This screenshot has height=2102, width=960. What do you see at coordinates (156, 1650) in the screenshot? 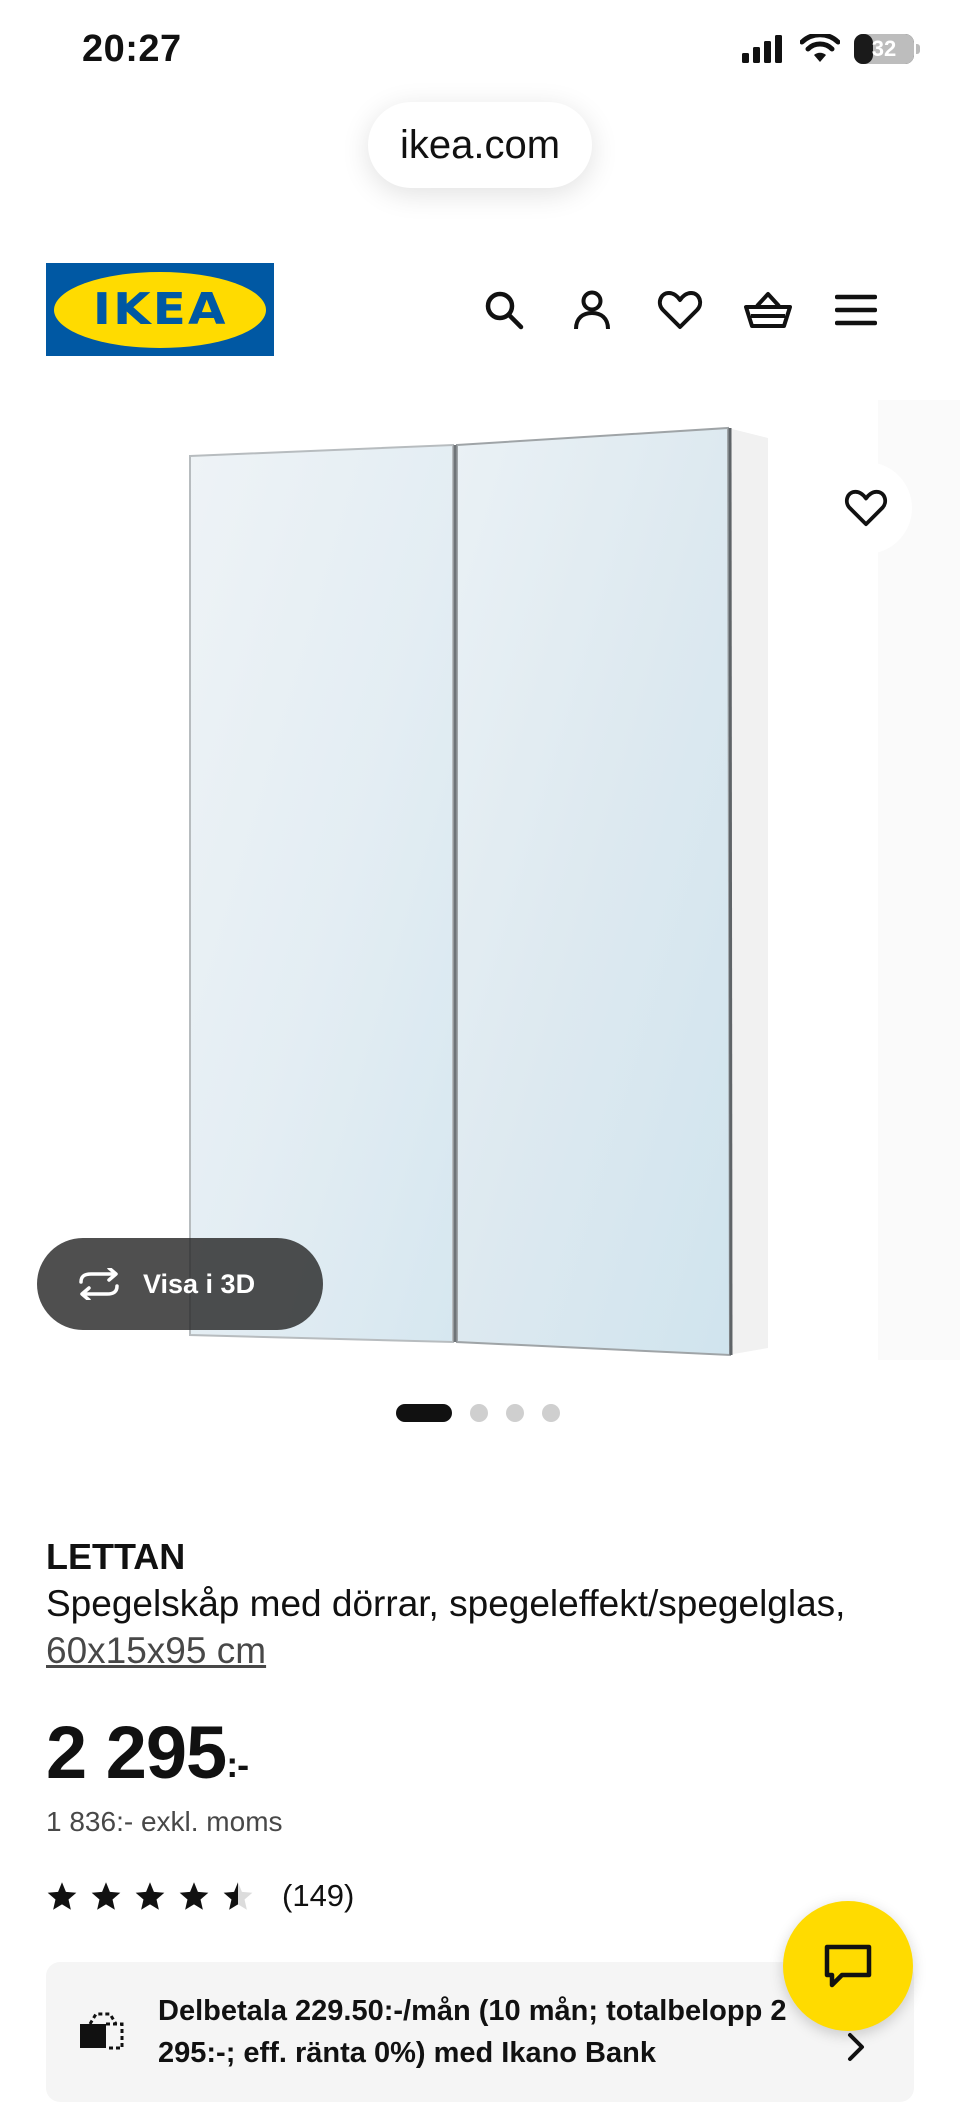
I see `product-size-link: 60x15x95 cm` at bounding box center [156, 1650].